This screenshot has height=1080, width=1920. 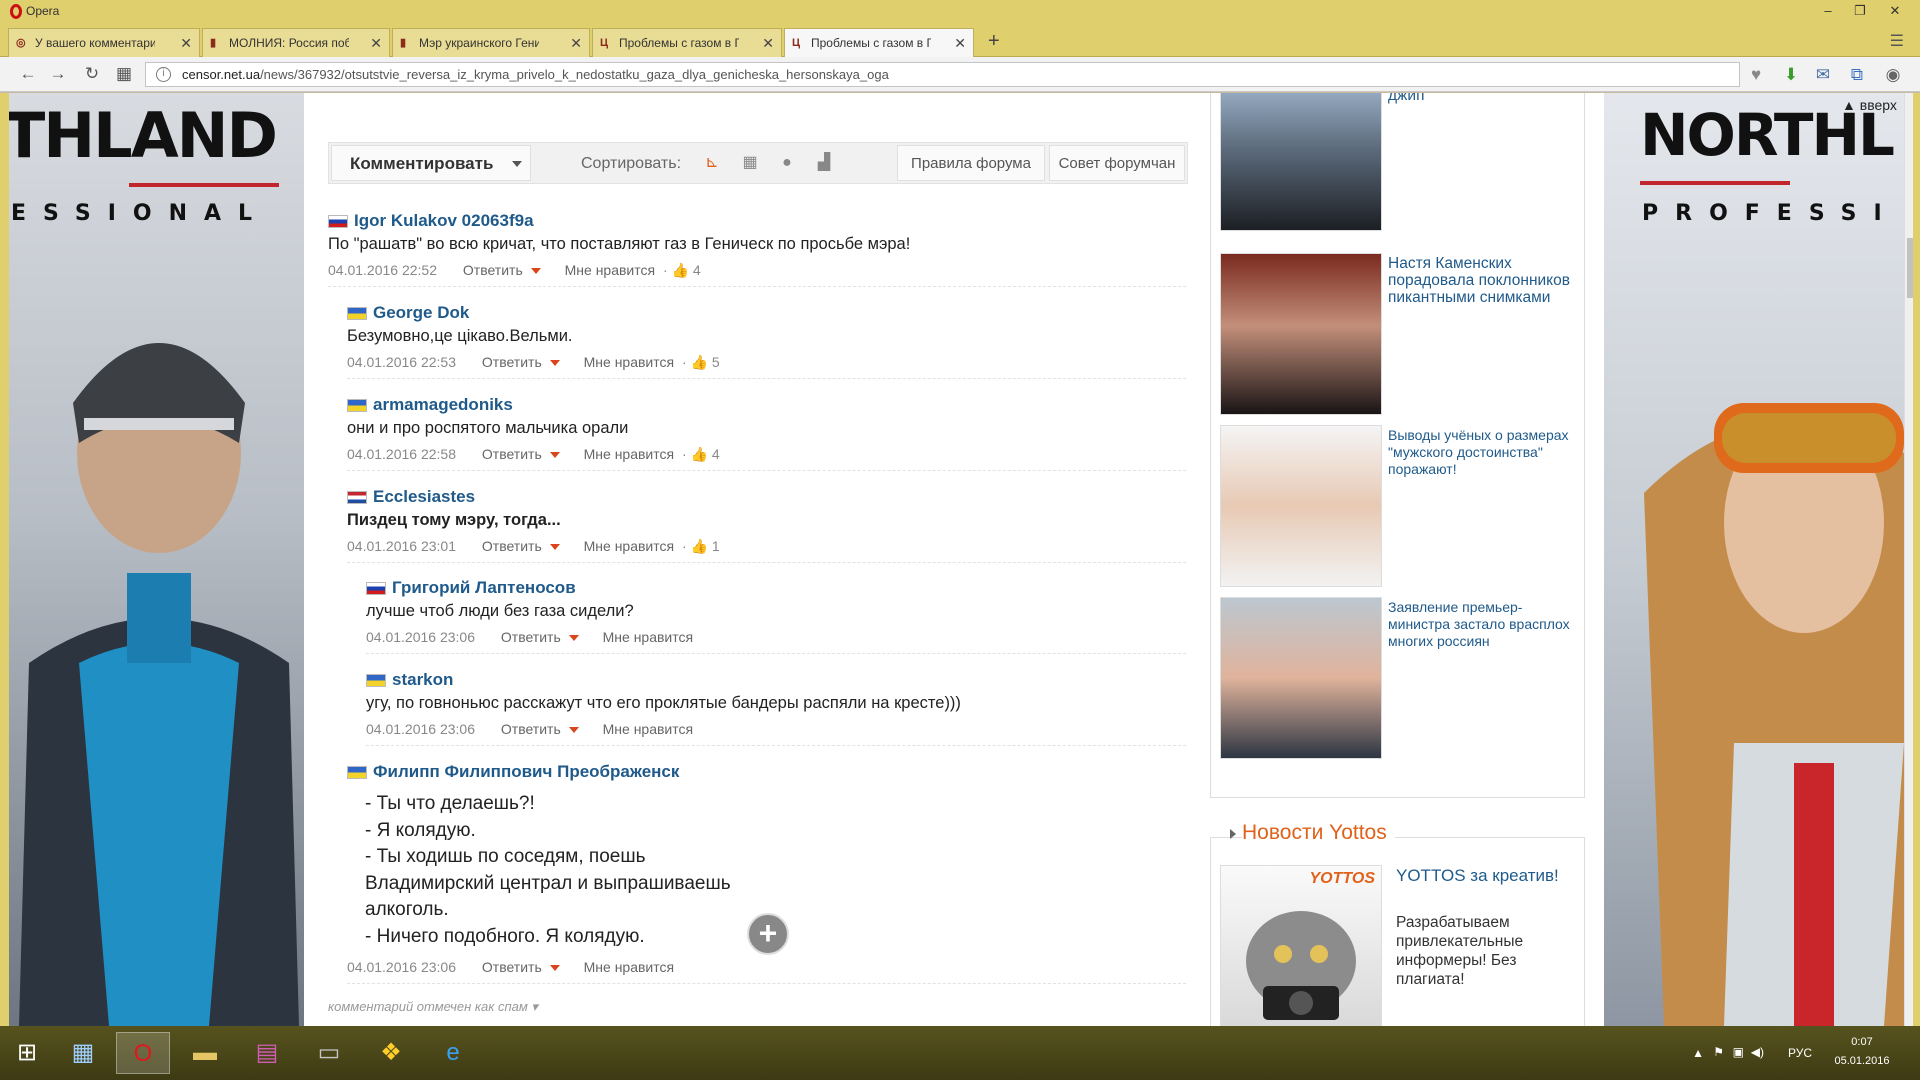 I want to click on tray-time: 0:07, so click(x=1862, y=1042).